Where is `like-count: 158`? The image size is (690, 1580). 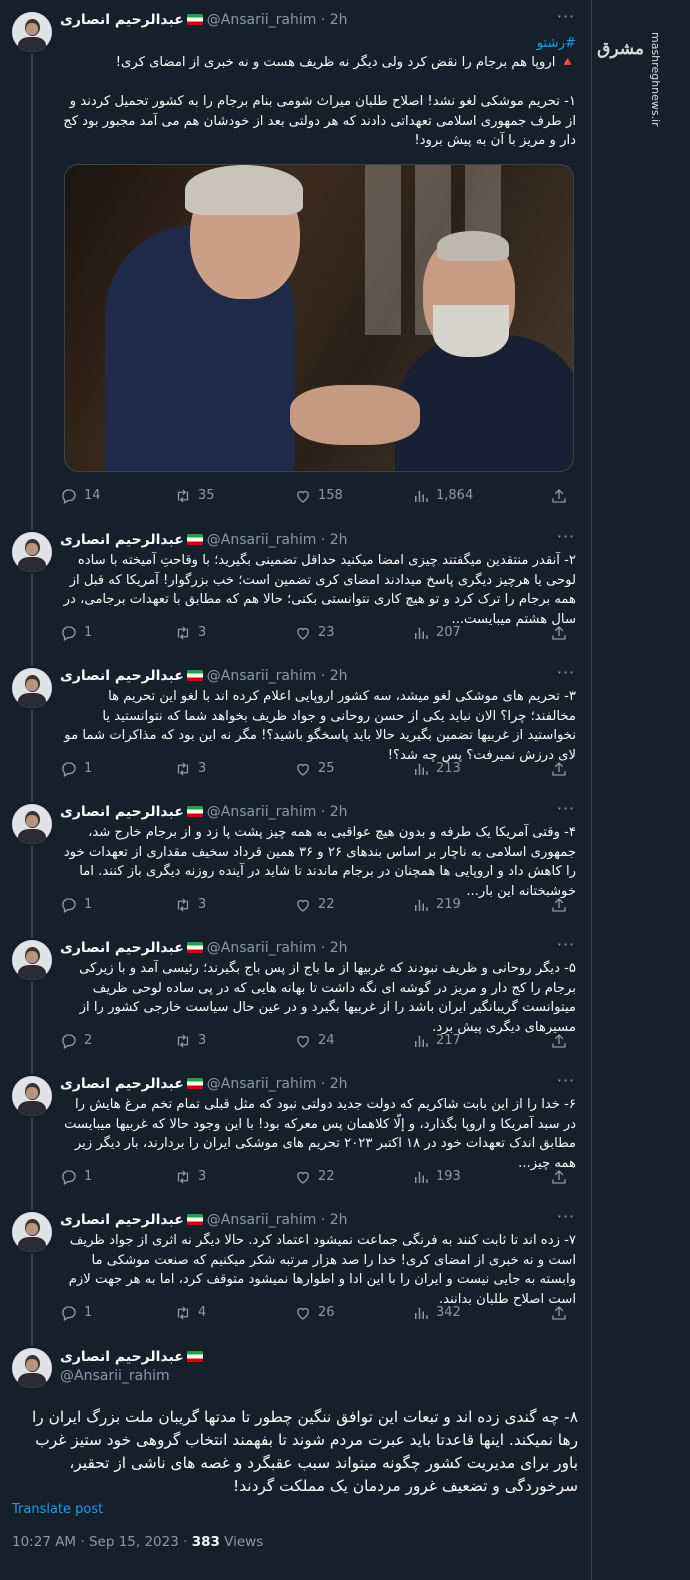 like-count: 158 is located at coordinates (330, 495).